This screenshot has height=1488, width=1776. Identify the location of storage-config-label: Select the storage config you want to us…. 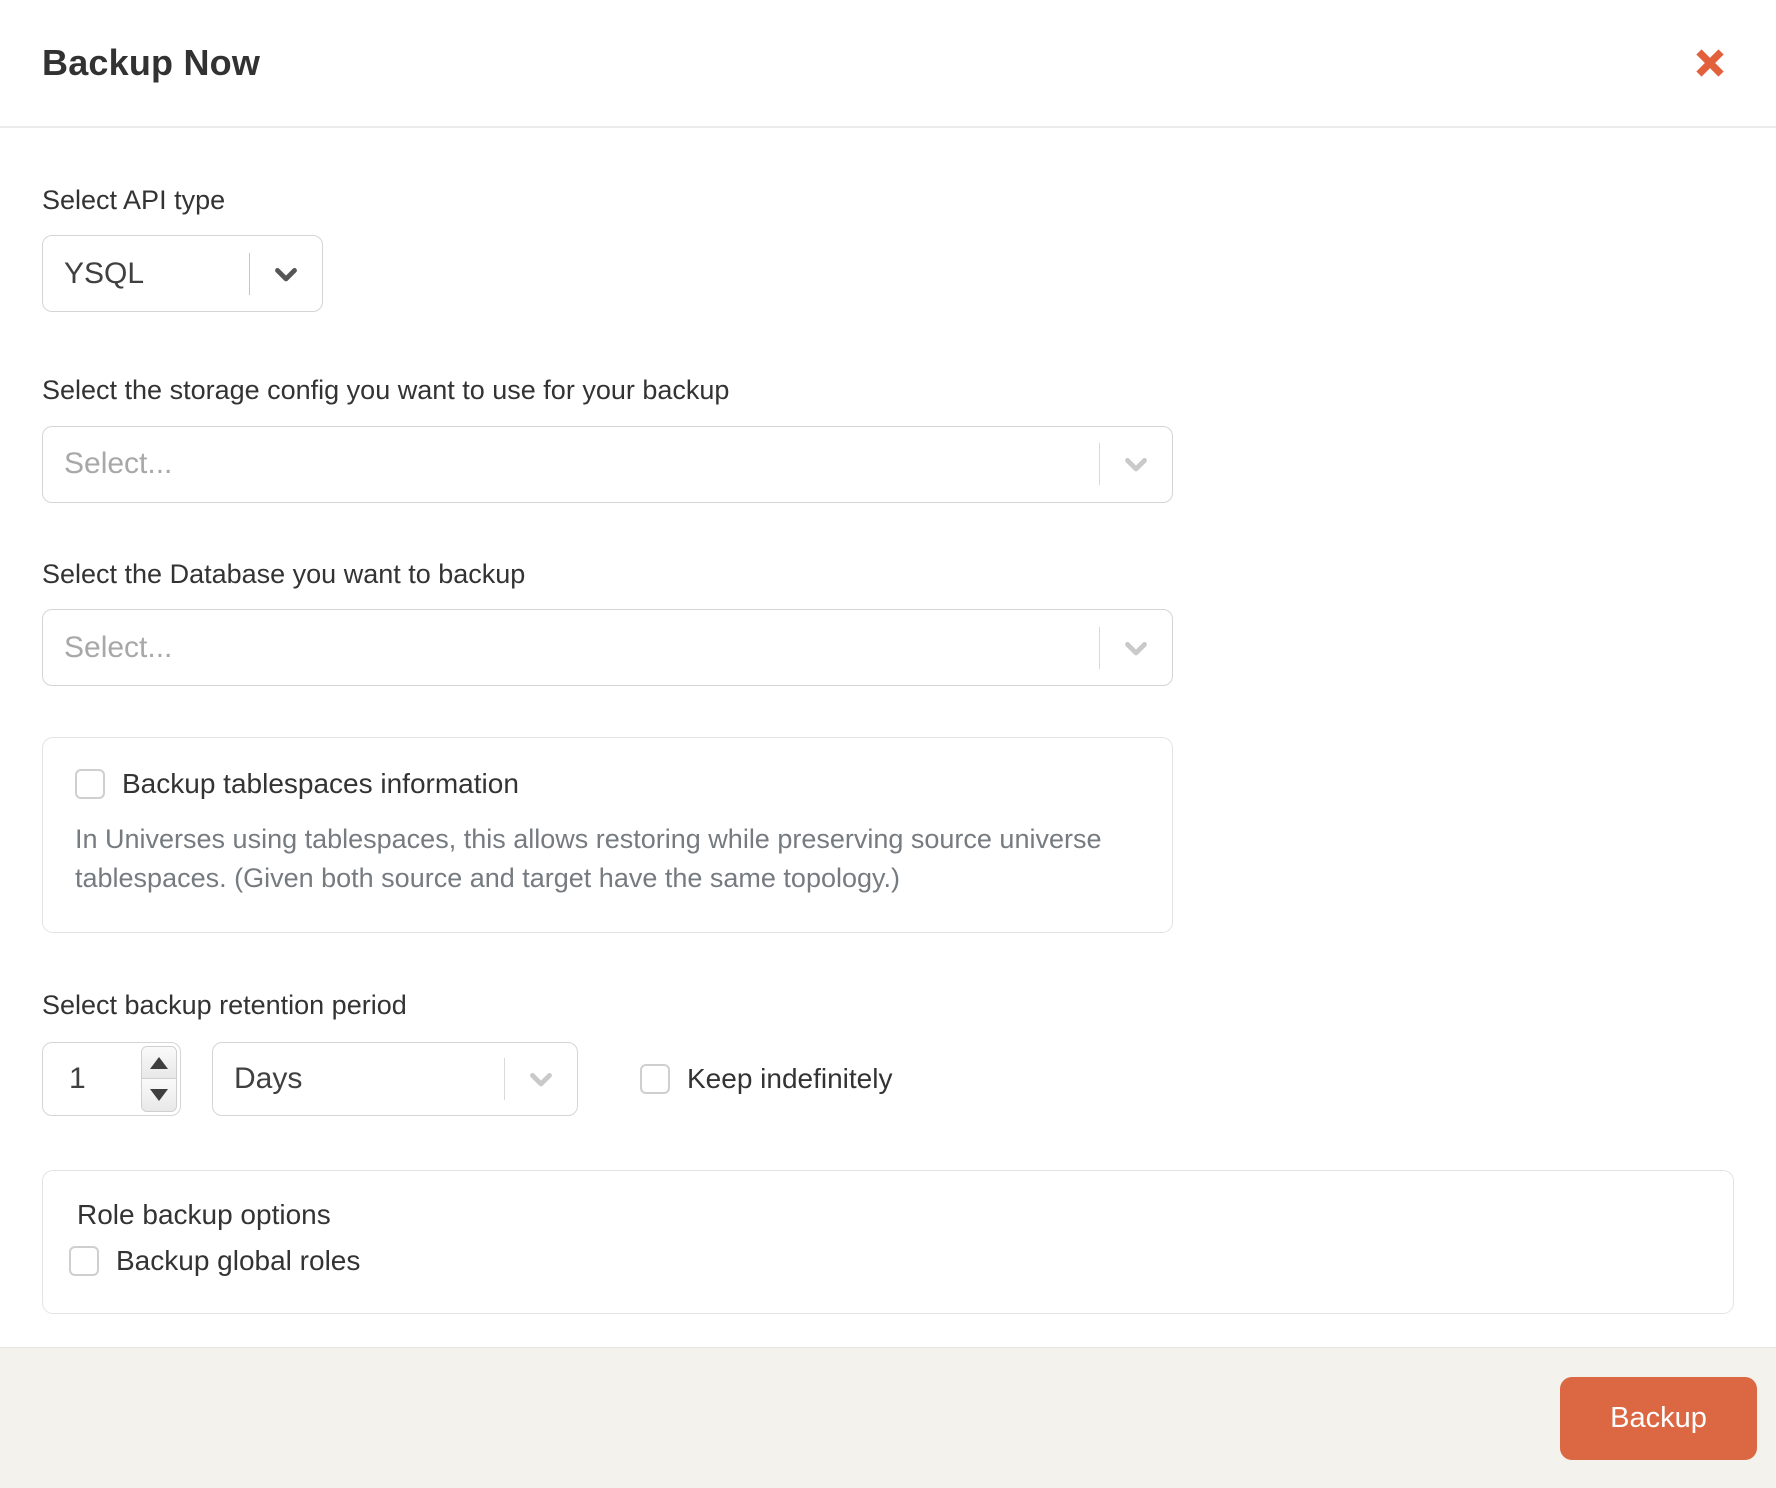
(386, 390).